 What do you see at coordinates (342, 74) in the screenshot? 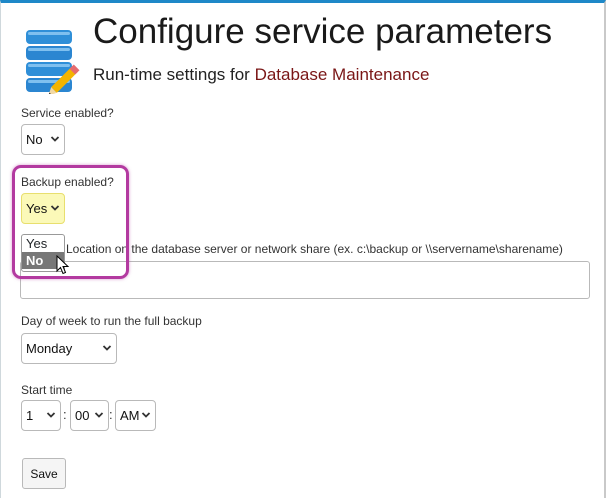
I see `service-name: Database Maintenance` at bounding box center [342, 74].